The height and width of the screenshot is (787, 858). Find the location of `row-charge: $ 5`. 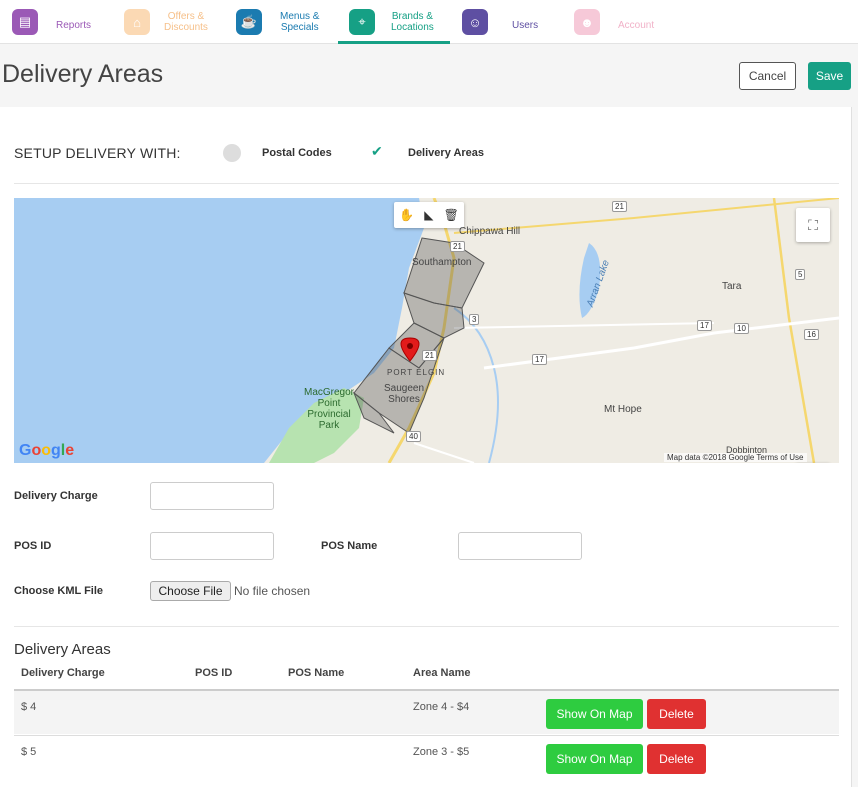

row-charge: $ 5 is located at coordinates (29, 752).